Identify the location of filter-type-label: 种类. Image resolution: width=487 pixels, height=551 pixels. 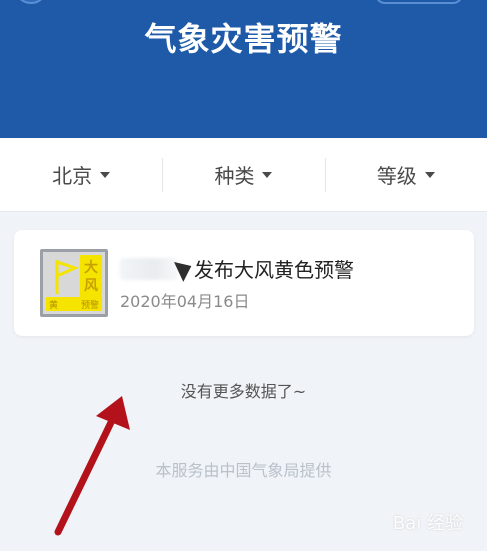
(234, 176).